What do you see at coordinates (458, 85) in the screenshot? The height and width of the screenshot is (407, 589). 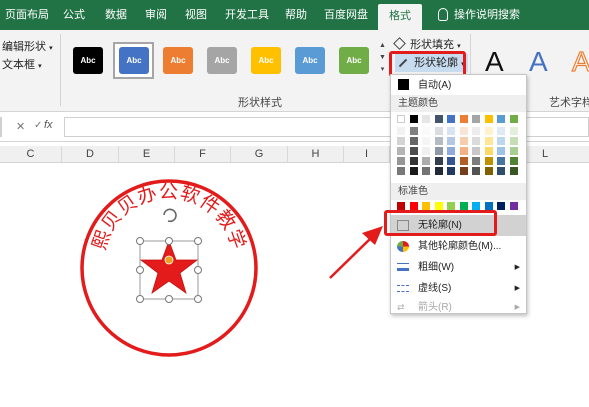 I see `menu-item-automatic: 自动(A)` at bounding box center [458, 85].